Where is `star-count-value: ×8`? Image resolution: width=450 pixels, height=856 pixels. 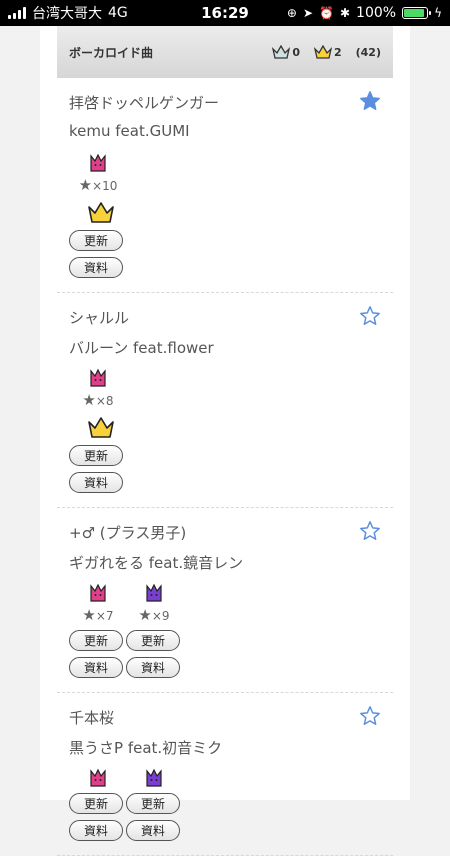 star-count-value: ×8 is located at coordinates (104, 401).